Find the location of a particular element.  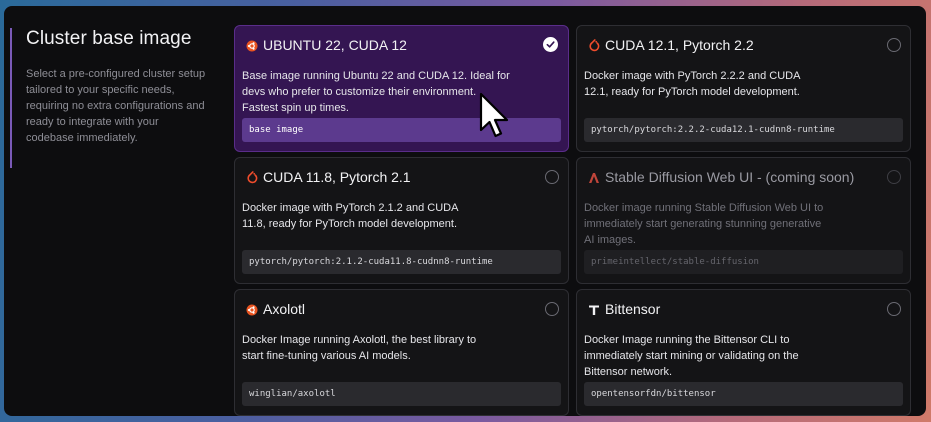

checkmark-icon is located at coordinates (550, 44).